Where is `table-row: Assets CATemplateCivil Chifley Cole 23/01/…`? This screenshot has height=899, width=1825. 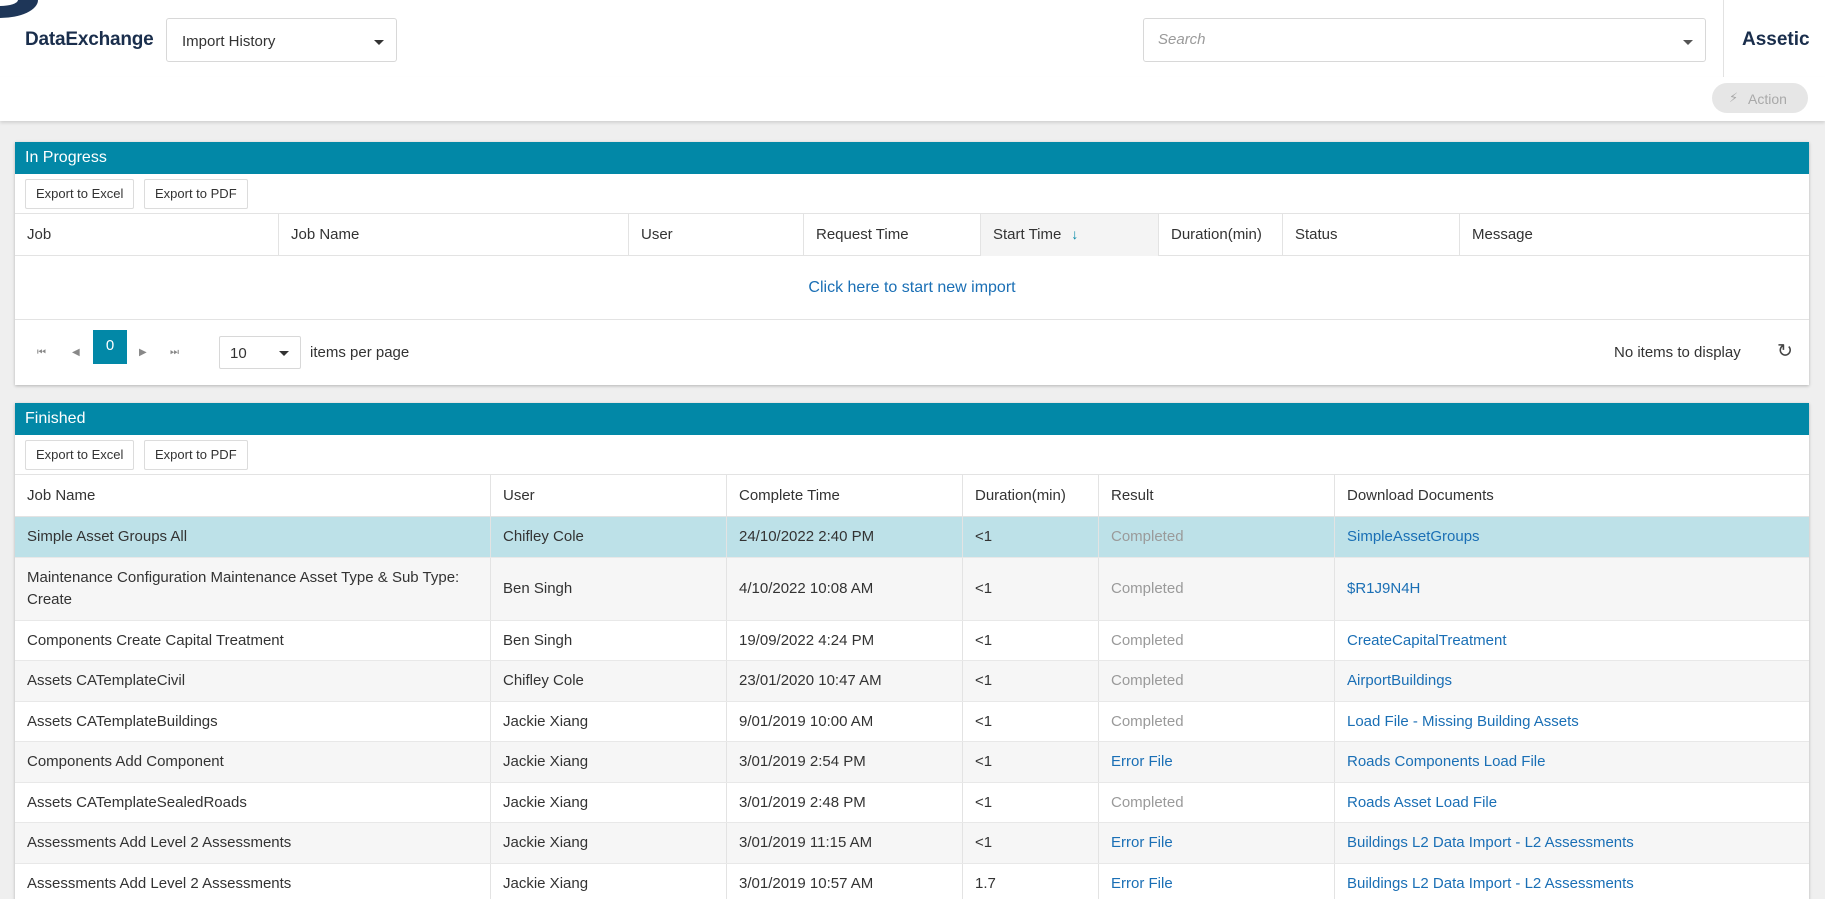
table-row: Assets CATemplateCivil Chifley Cole 23/01/… is located at coordinates (912, 681).